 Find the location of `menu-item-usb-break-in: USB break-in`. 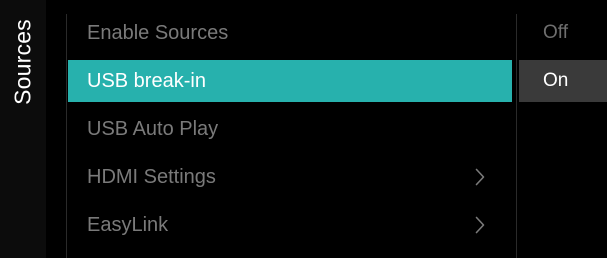

menu-item-usb-break-in: USB break-in is located at coordinates (290, 81).